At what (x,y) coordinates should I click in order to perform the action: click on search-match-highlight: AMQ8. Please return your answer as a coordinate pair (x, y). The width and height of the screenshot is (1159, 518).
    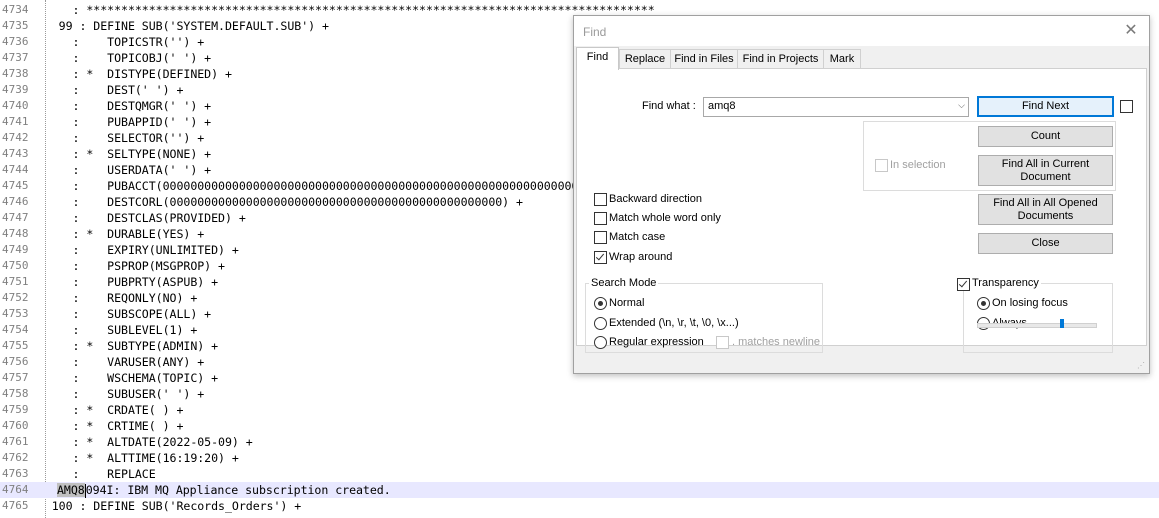
    Looking at the image, I should click on (71, 490).